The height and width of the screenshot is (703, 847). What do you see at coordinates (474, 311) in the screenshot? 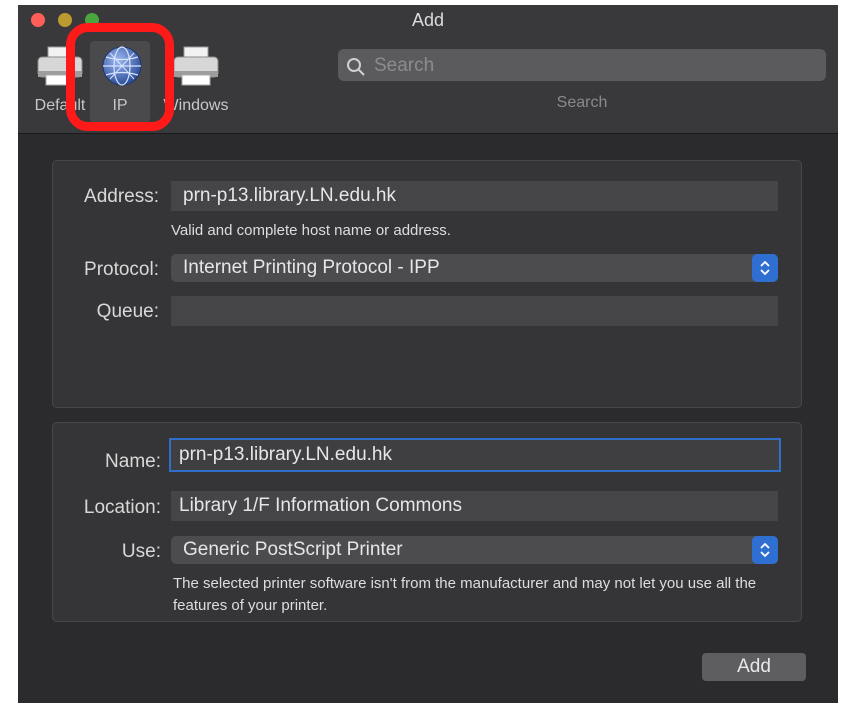
I see `queue-field` at bounding box center [474, 311].